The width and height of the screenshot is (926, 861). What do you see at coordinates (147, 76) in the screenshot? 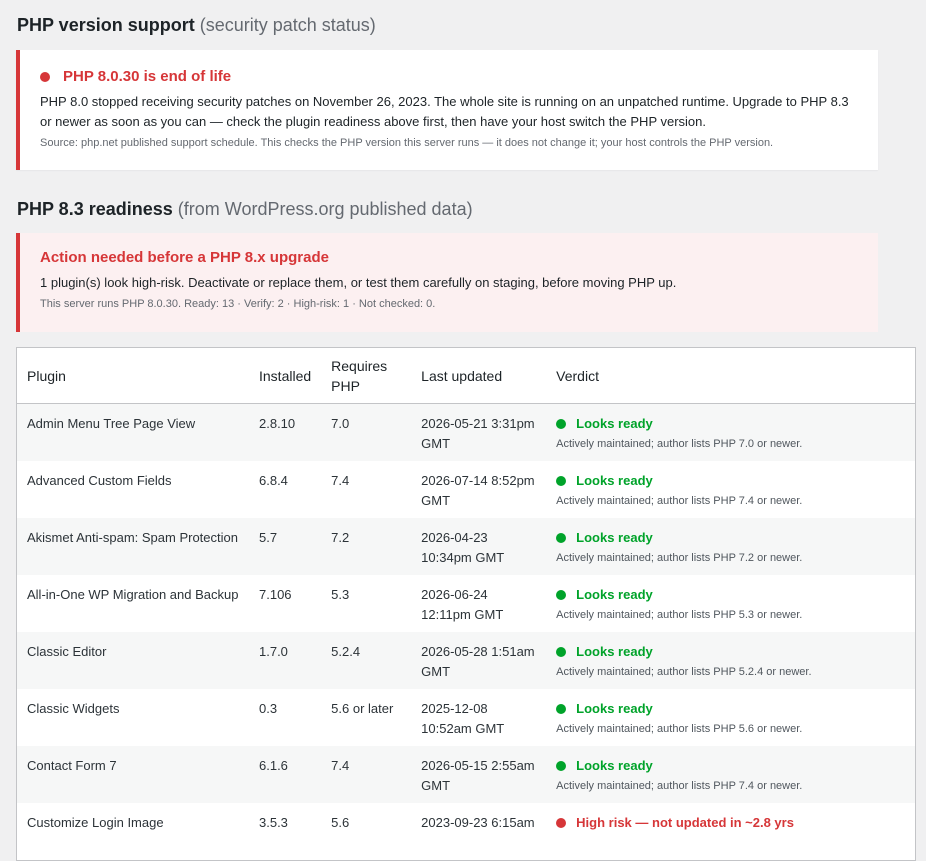
I see `eol-title-text: PHP 8.0.30 is end of life` at bounding box center [147, 76].